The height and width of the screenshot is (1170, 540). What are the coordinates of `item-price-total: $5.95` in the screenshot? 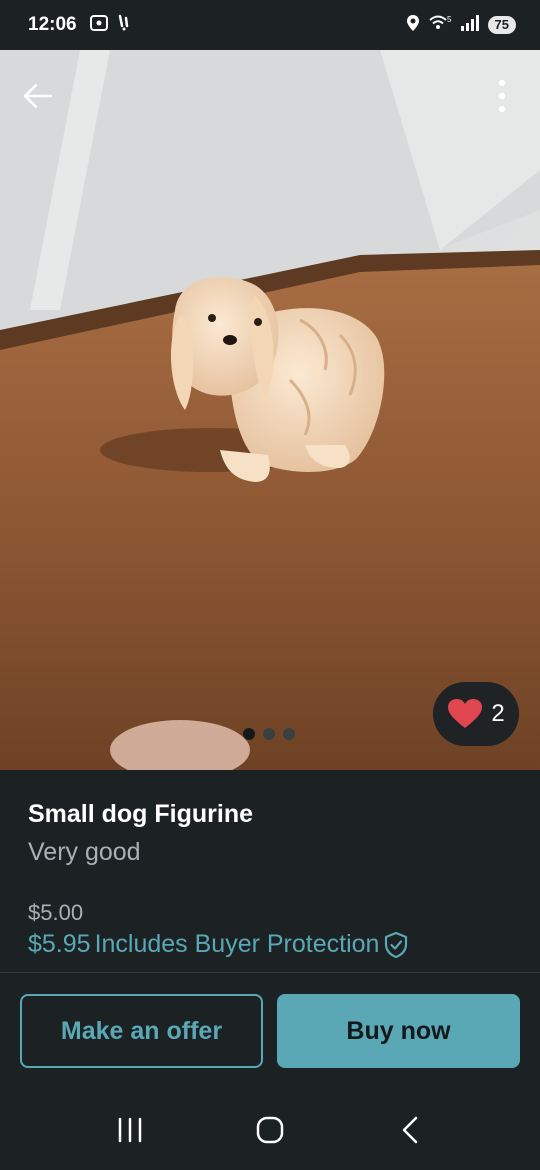 It's located at (59, 944).